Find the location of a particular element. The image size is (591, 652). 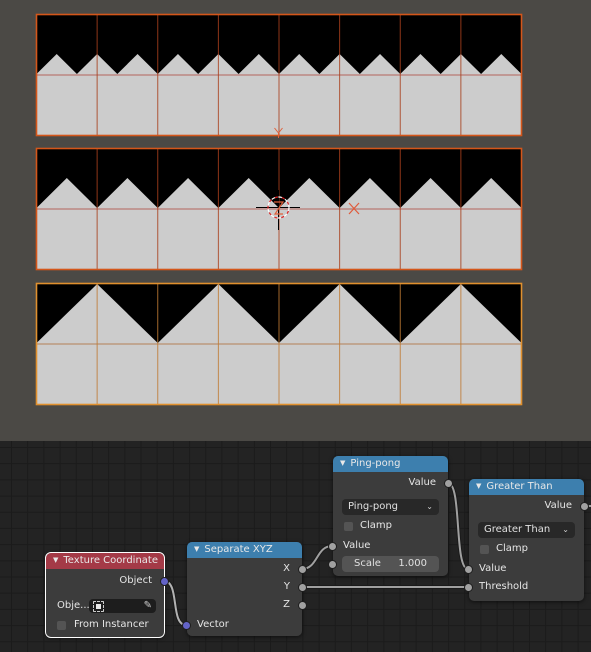

output-x-label: X is located at coordinates (286, 568).